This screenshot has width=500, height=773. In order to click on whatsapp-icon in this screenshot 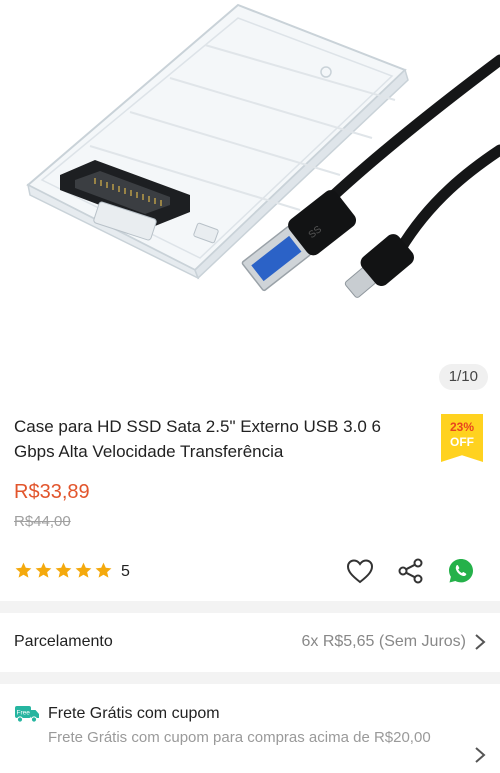, I will do `click(461, 571)`.